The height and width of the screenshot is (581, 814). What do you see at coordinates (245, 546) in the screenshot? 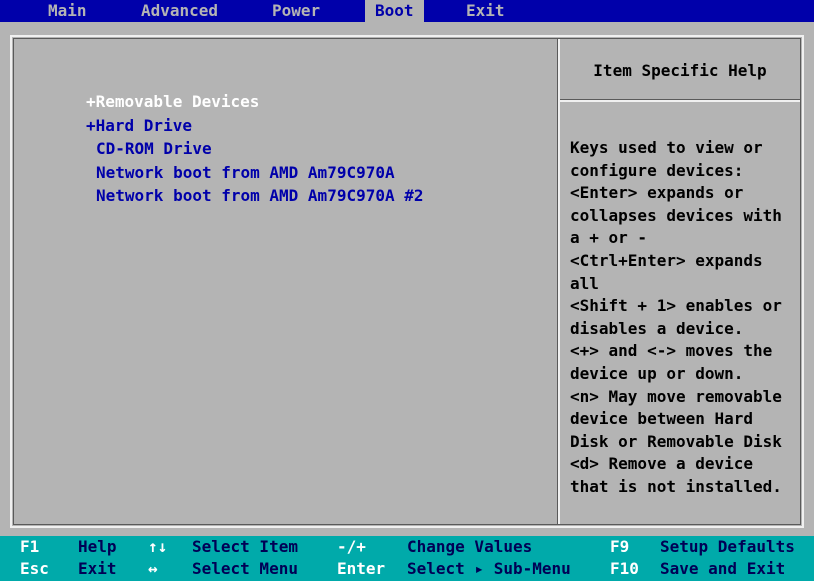
I see `select-item-desc: Select Item` at bounding box center [245, 546].